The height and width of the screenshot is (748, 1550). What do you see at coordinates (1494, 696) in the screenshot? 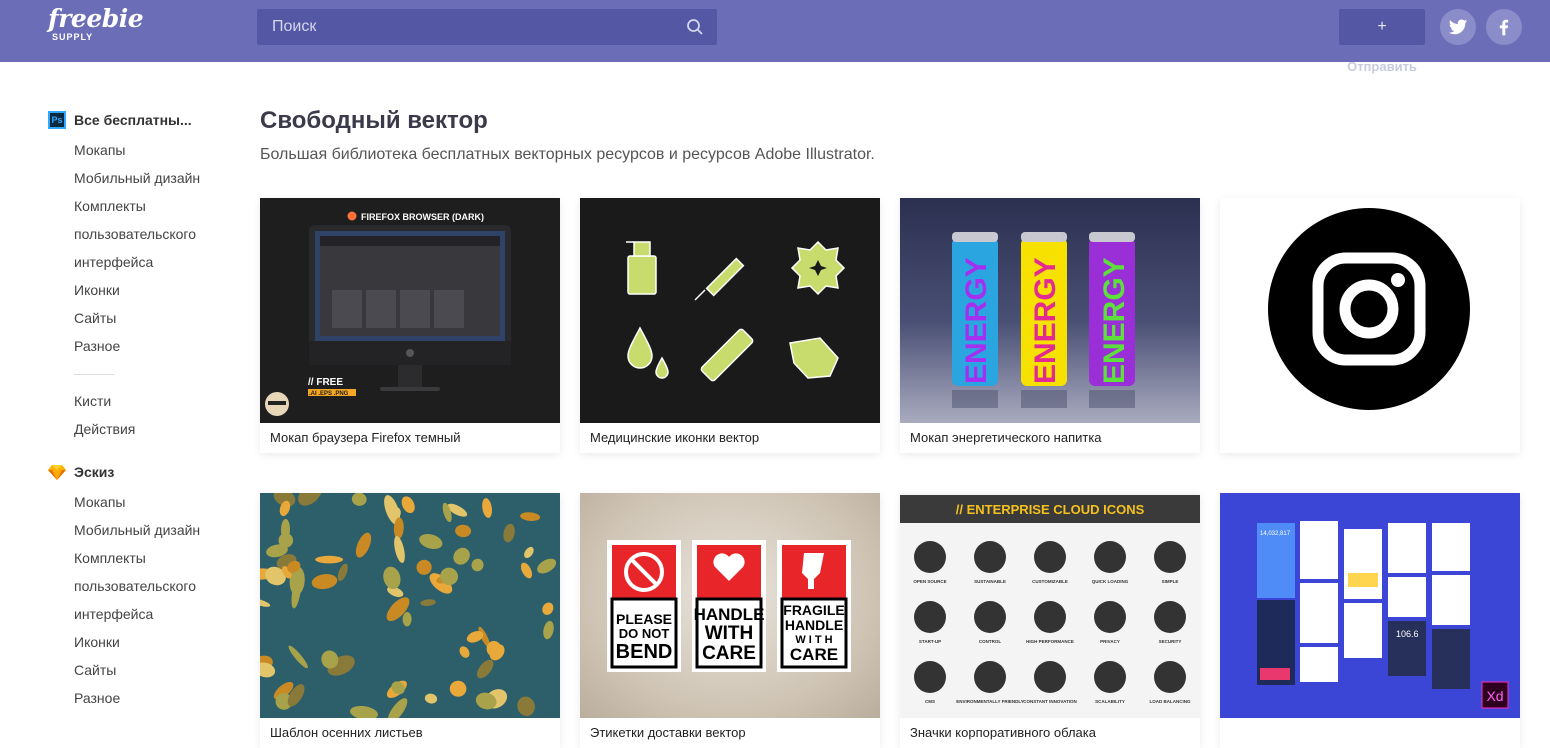
I see `xd-icon: Xd` at bounding box center [1494, 696].